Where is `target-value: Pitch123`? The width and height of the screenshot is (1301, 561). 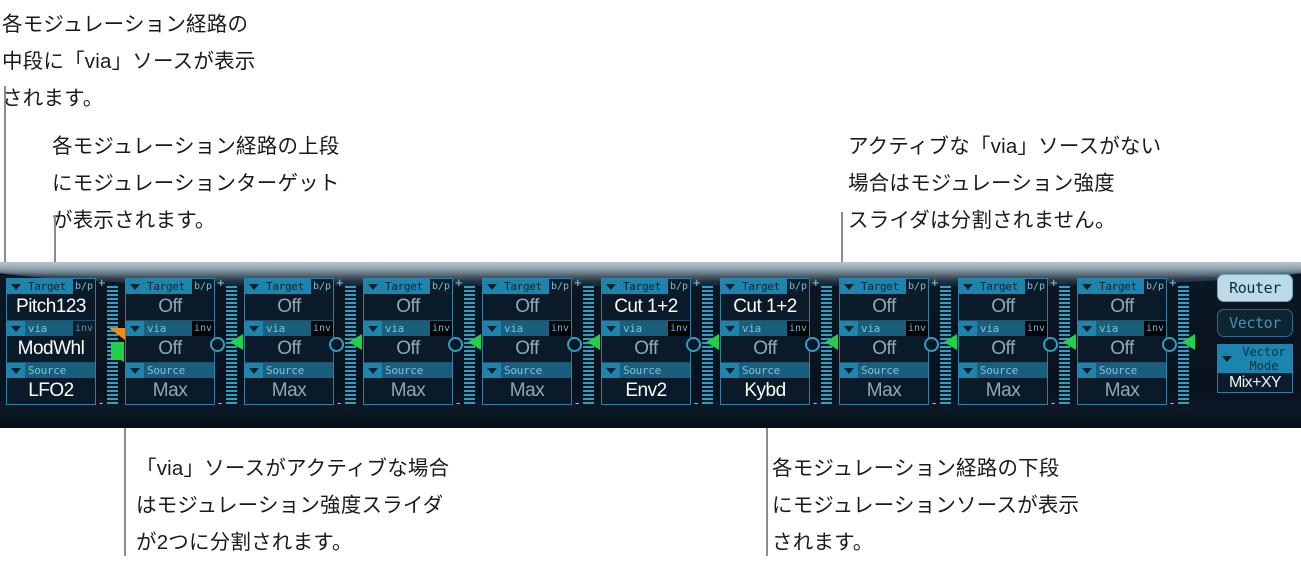 target-value: Pitch123 is located at coordinates (51, 307).